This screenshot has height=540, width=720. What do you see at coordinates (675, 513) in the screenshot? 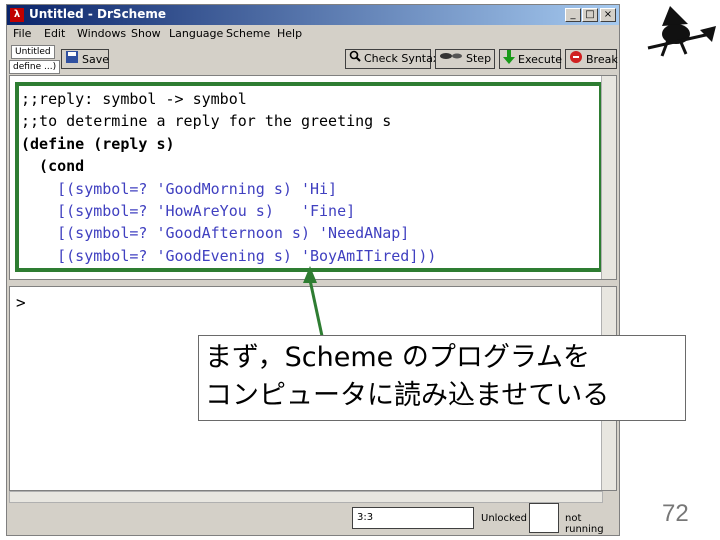
I see `page-number: 72` at bounding box center [675, 513].